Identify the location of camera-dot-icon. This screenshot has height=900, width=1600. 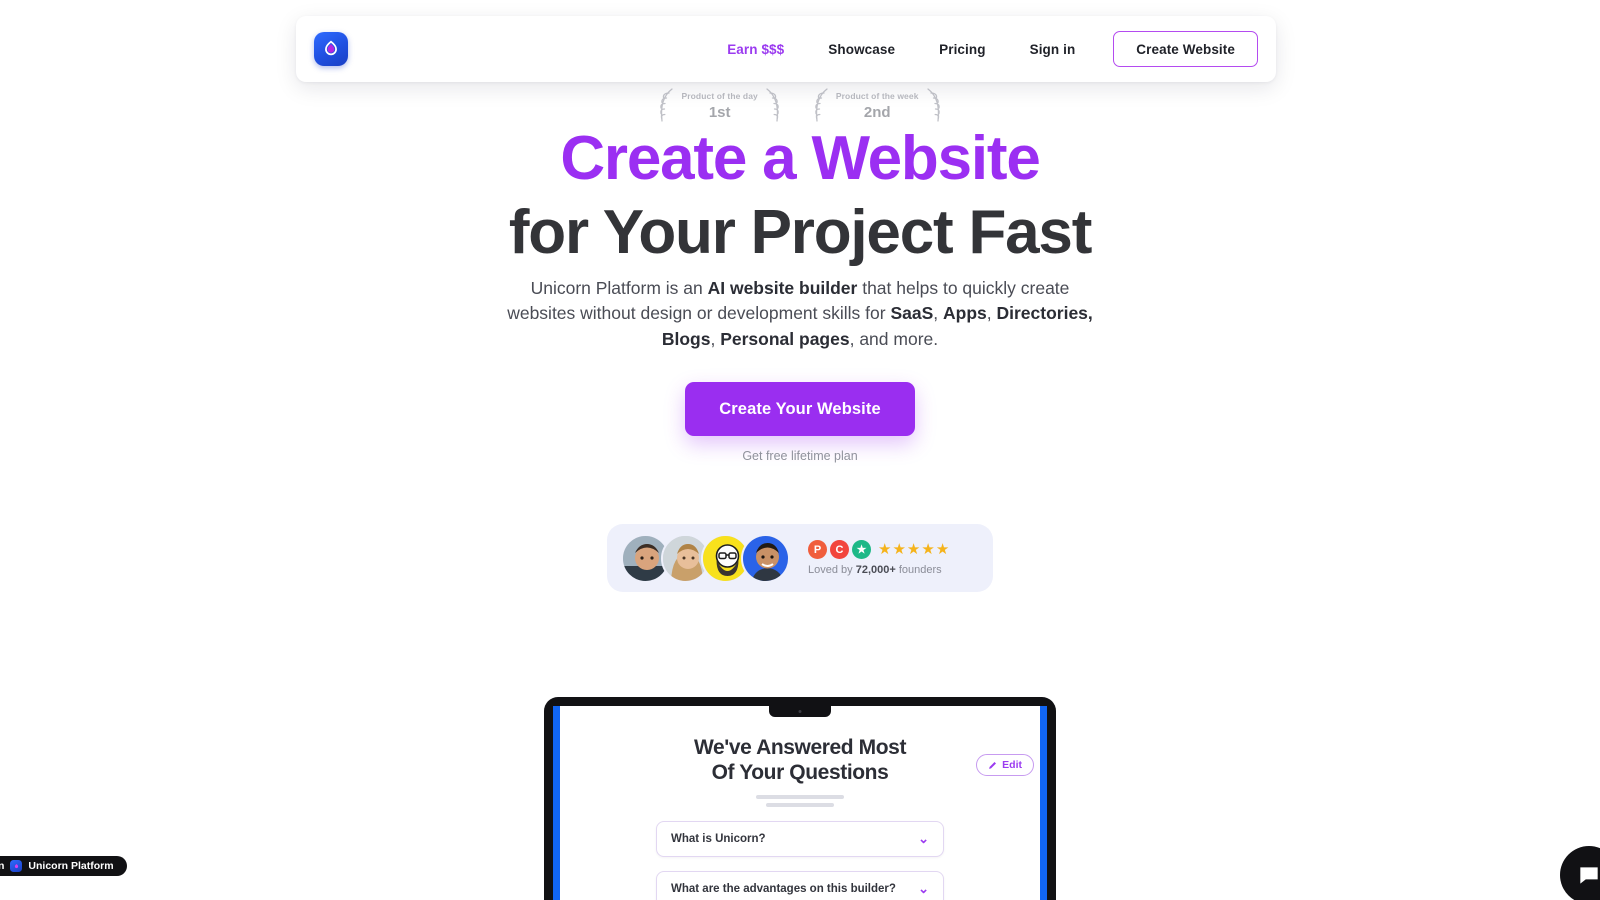
(800, 711).